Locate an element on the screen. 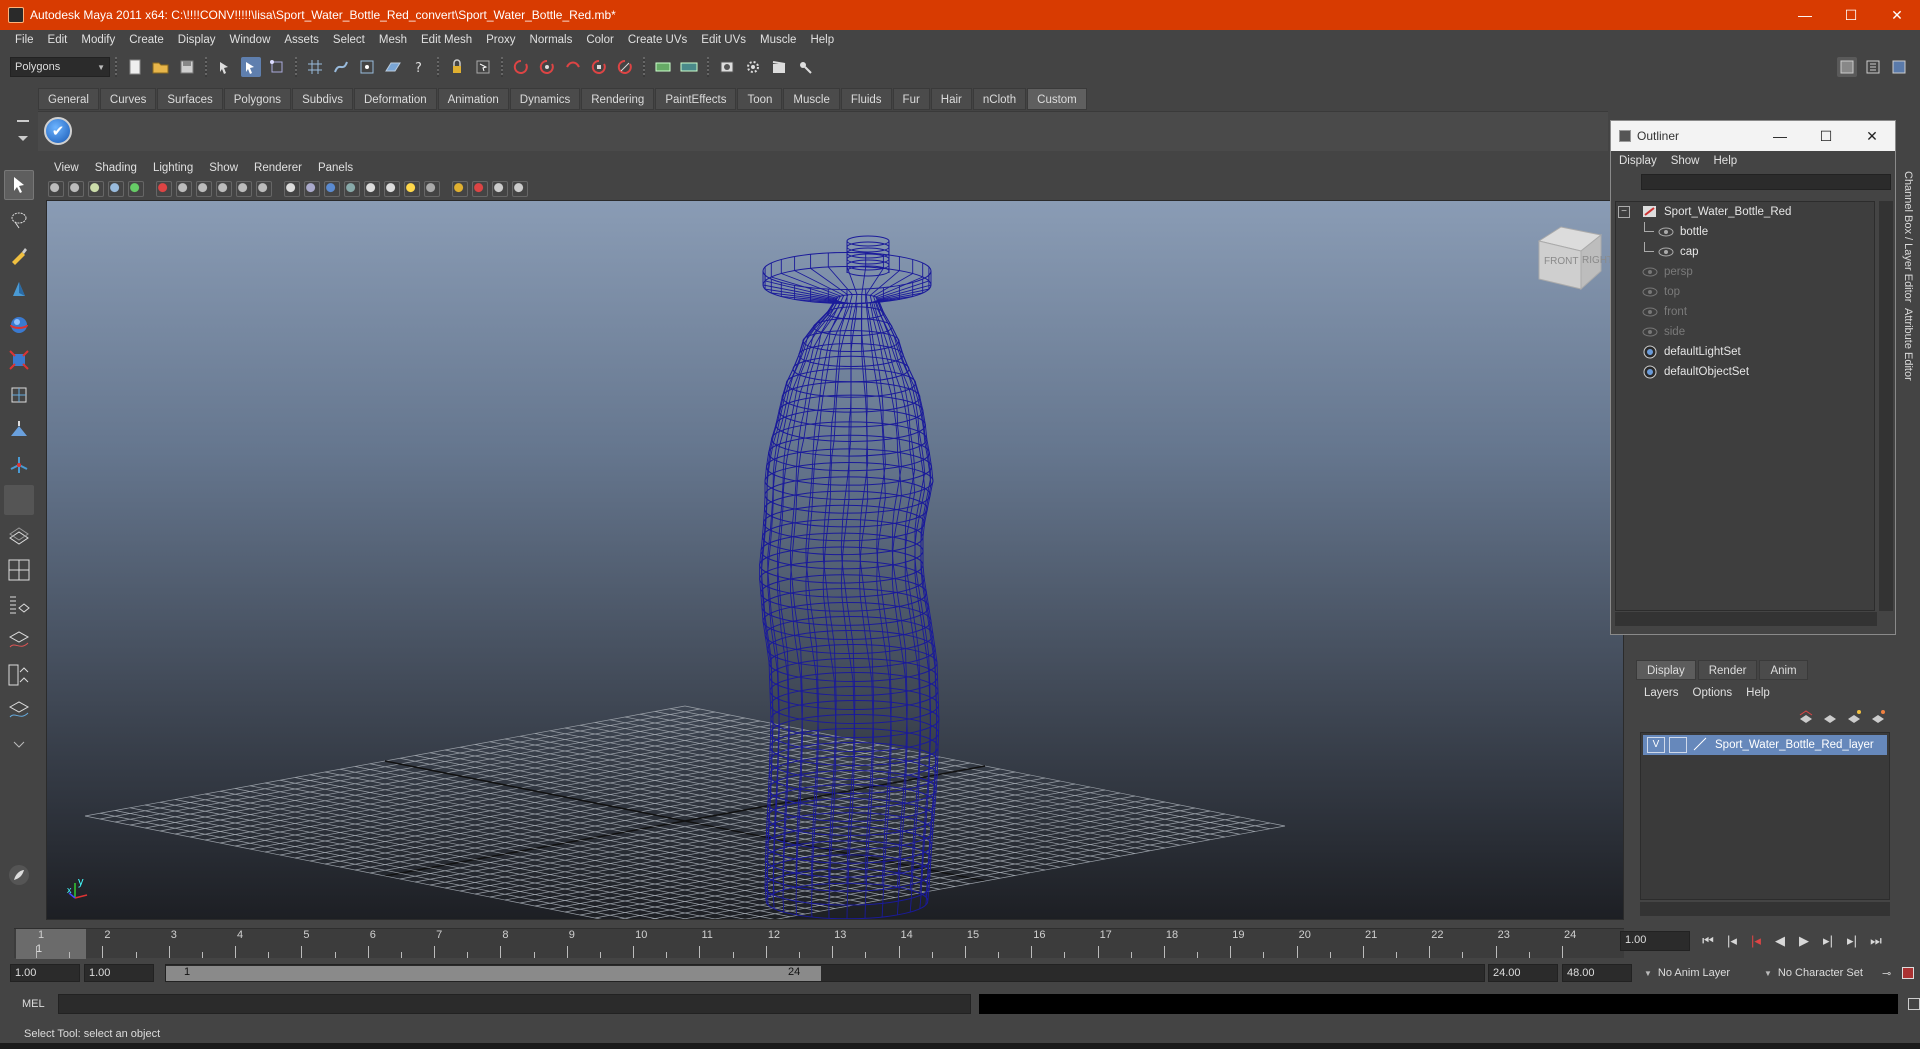 The width and height of the screenshot is (1920, 1049). default-lighting-icon is located at coordinates (392, 189).